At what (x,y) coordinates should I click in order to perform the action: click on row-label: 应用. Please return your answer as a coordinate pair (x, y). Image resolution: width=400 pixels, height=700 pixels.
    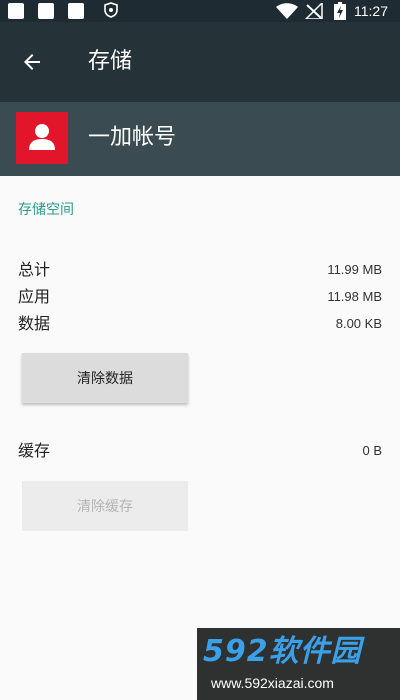
    Looking at the image, I should click on (34, 296).